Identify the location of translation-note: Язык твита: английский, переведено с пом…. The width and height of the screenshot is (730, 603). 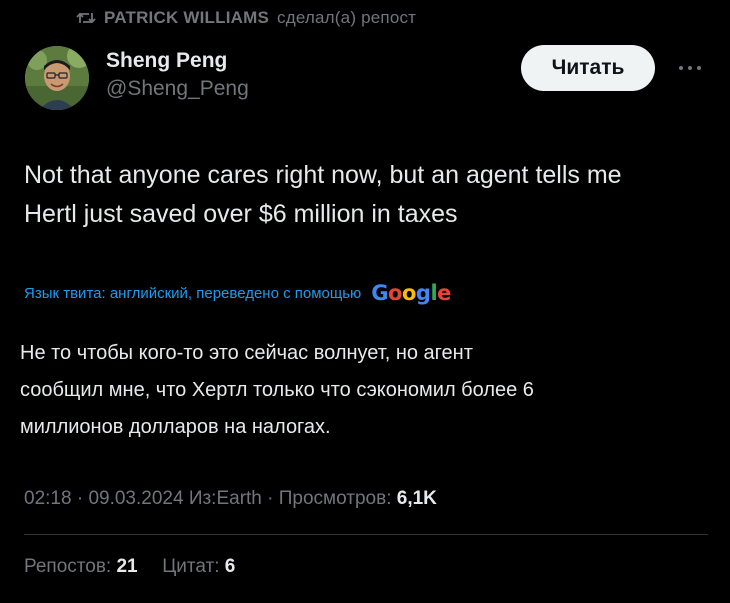
(237, 293).